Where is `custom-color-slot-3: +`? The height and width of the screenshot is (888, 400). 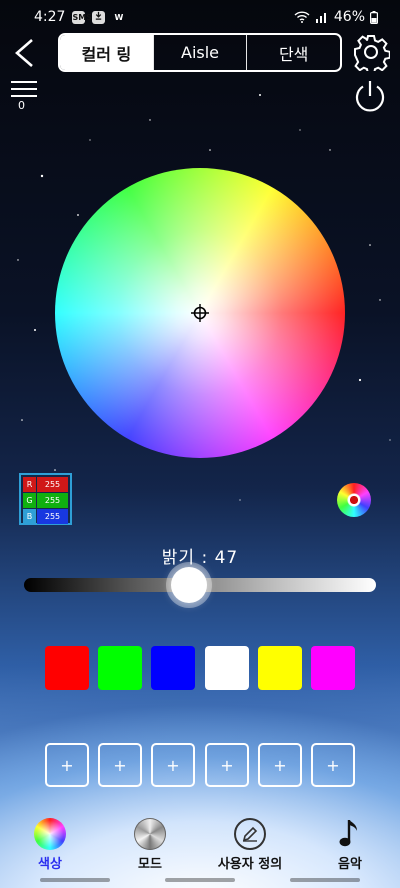 custom-color-slot-3: + is located at coordinates (173, 765).